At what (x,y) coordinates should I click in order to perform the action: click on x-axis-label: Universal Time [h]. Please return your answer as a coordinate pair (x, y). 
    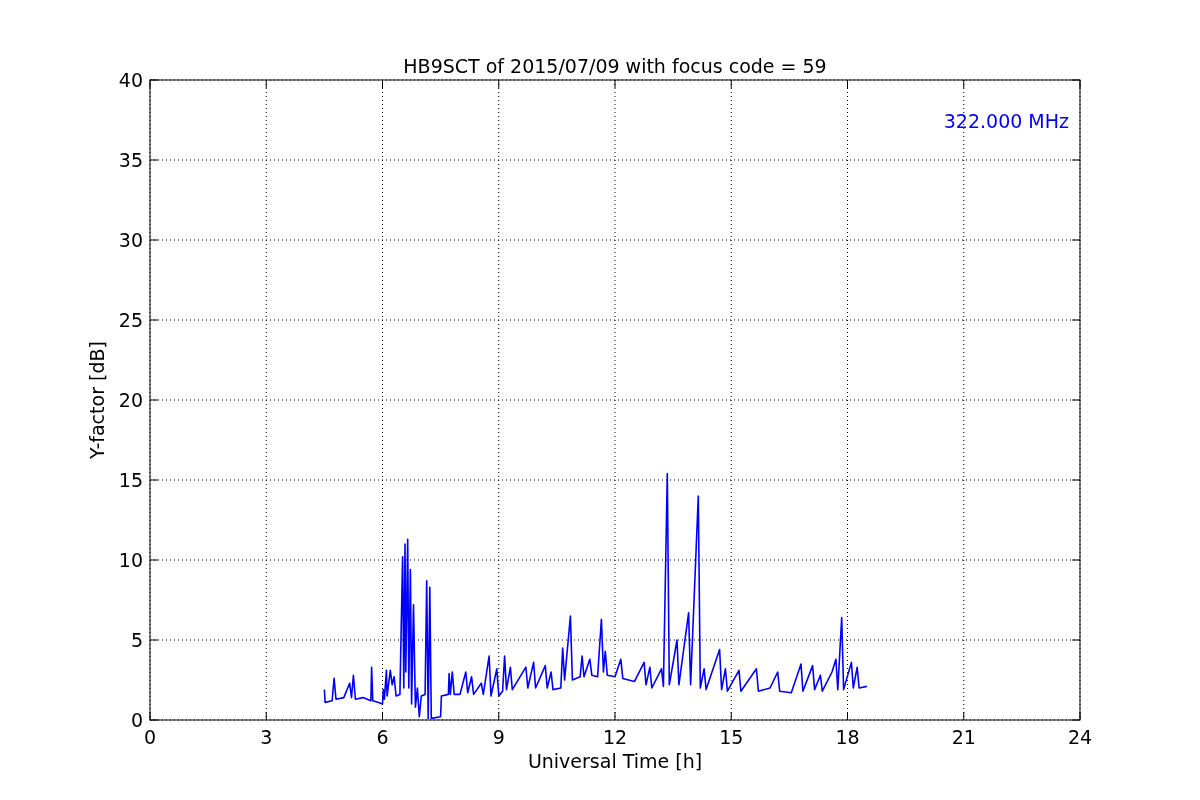
    Looking at the image, I should click on (615, 761).